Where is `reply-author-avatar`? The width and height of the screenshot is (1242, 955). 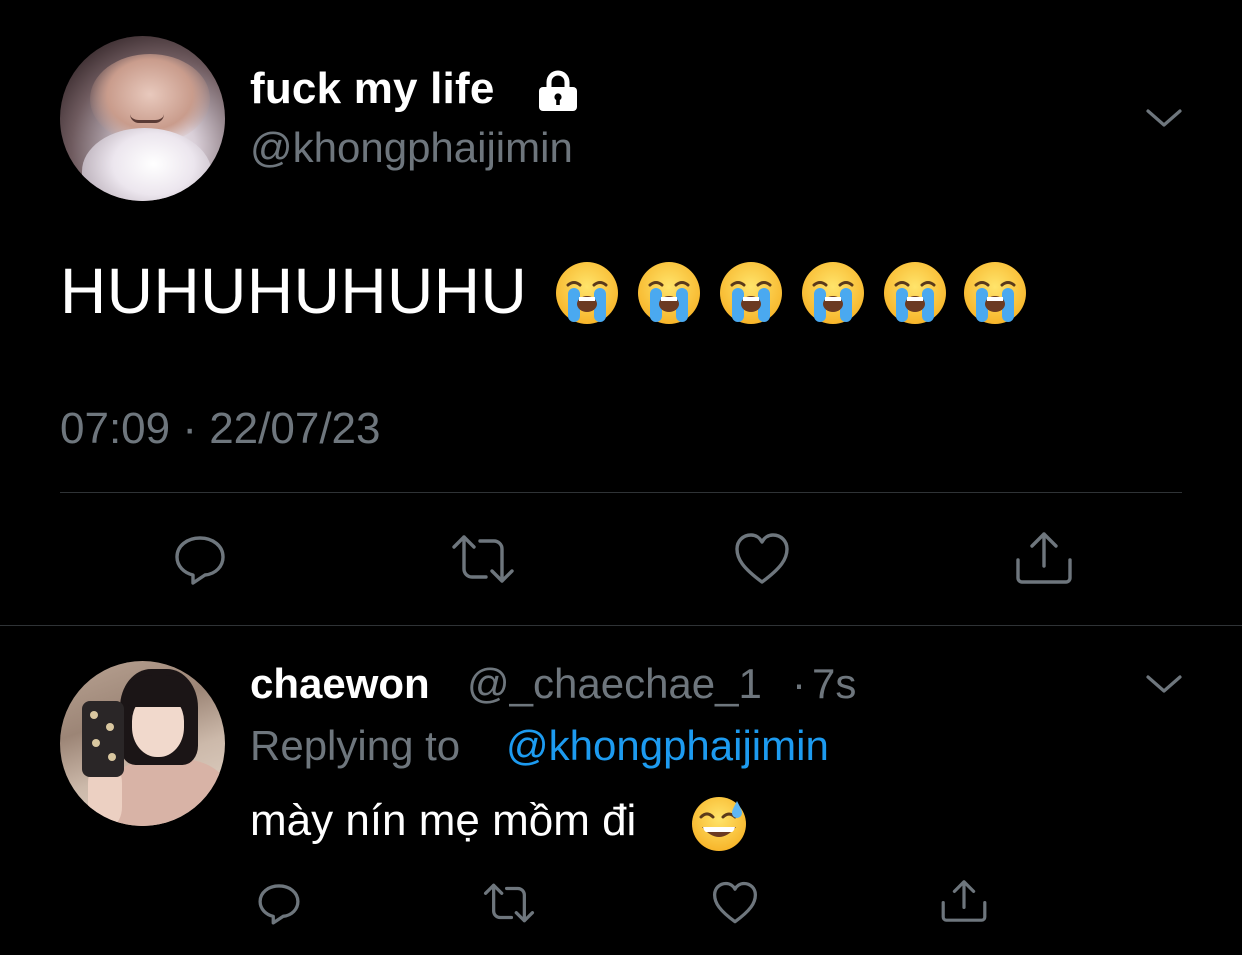
reply-author-avatar is located at coordinates (142, 743).